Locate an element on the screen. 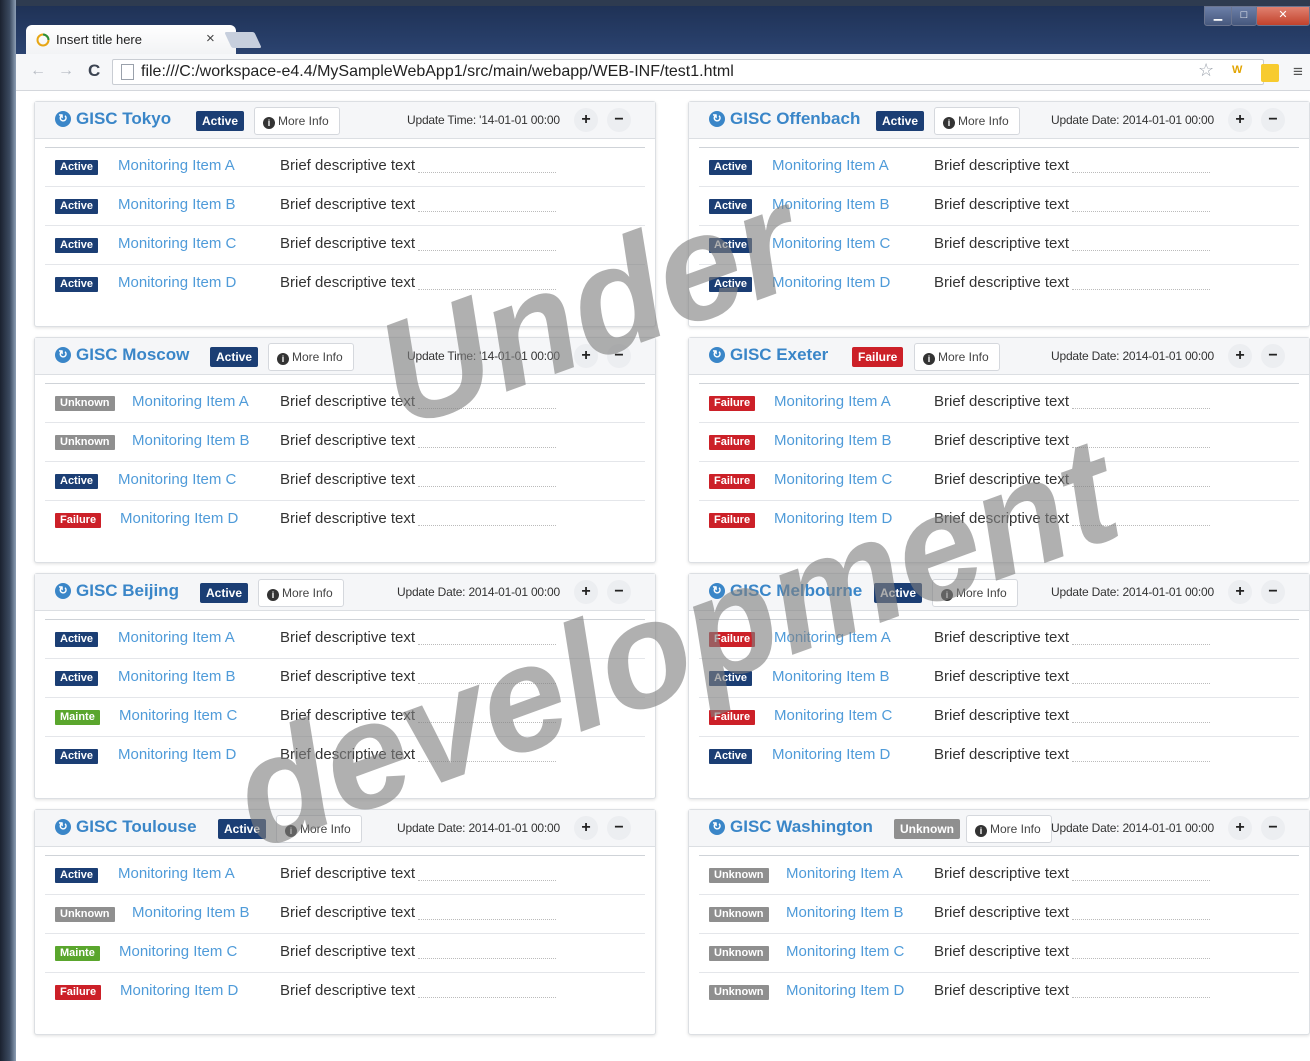 The image size is (1310, 1061). close-window-button: ✕ is located at coordinates (1283, 16).